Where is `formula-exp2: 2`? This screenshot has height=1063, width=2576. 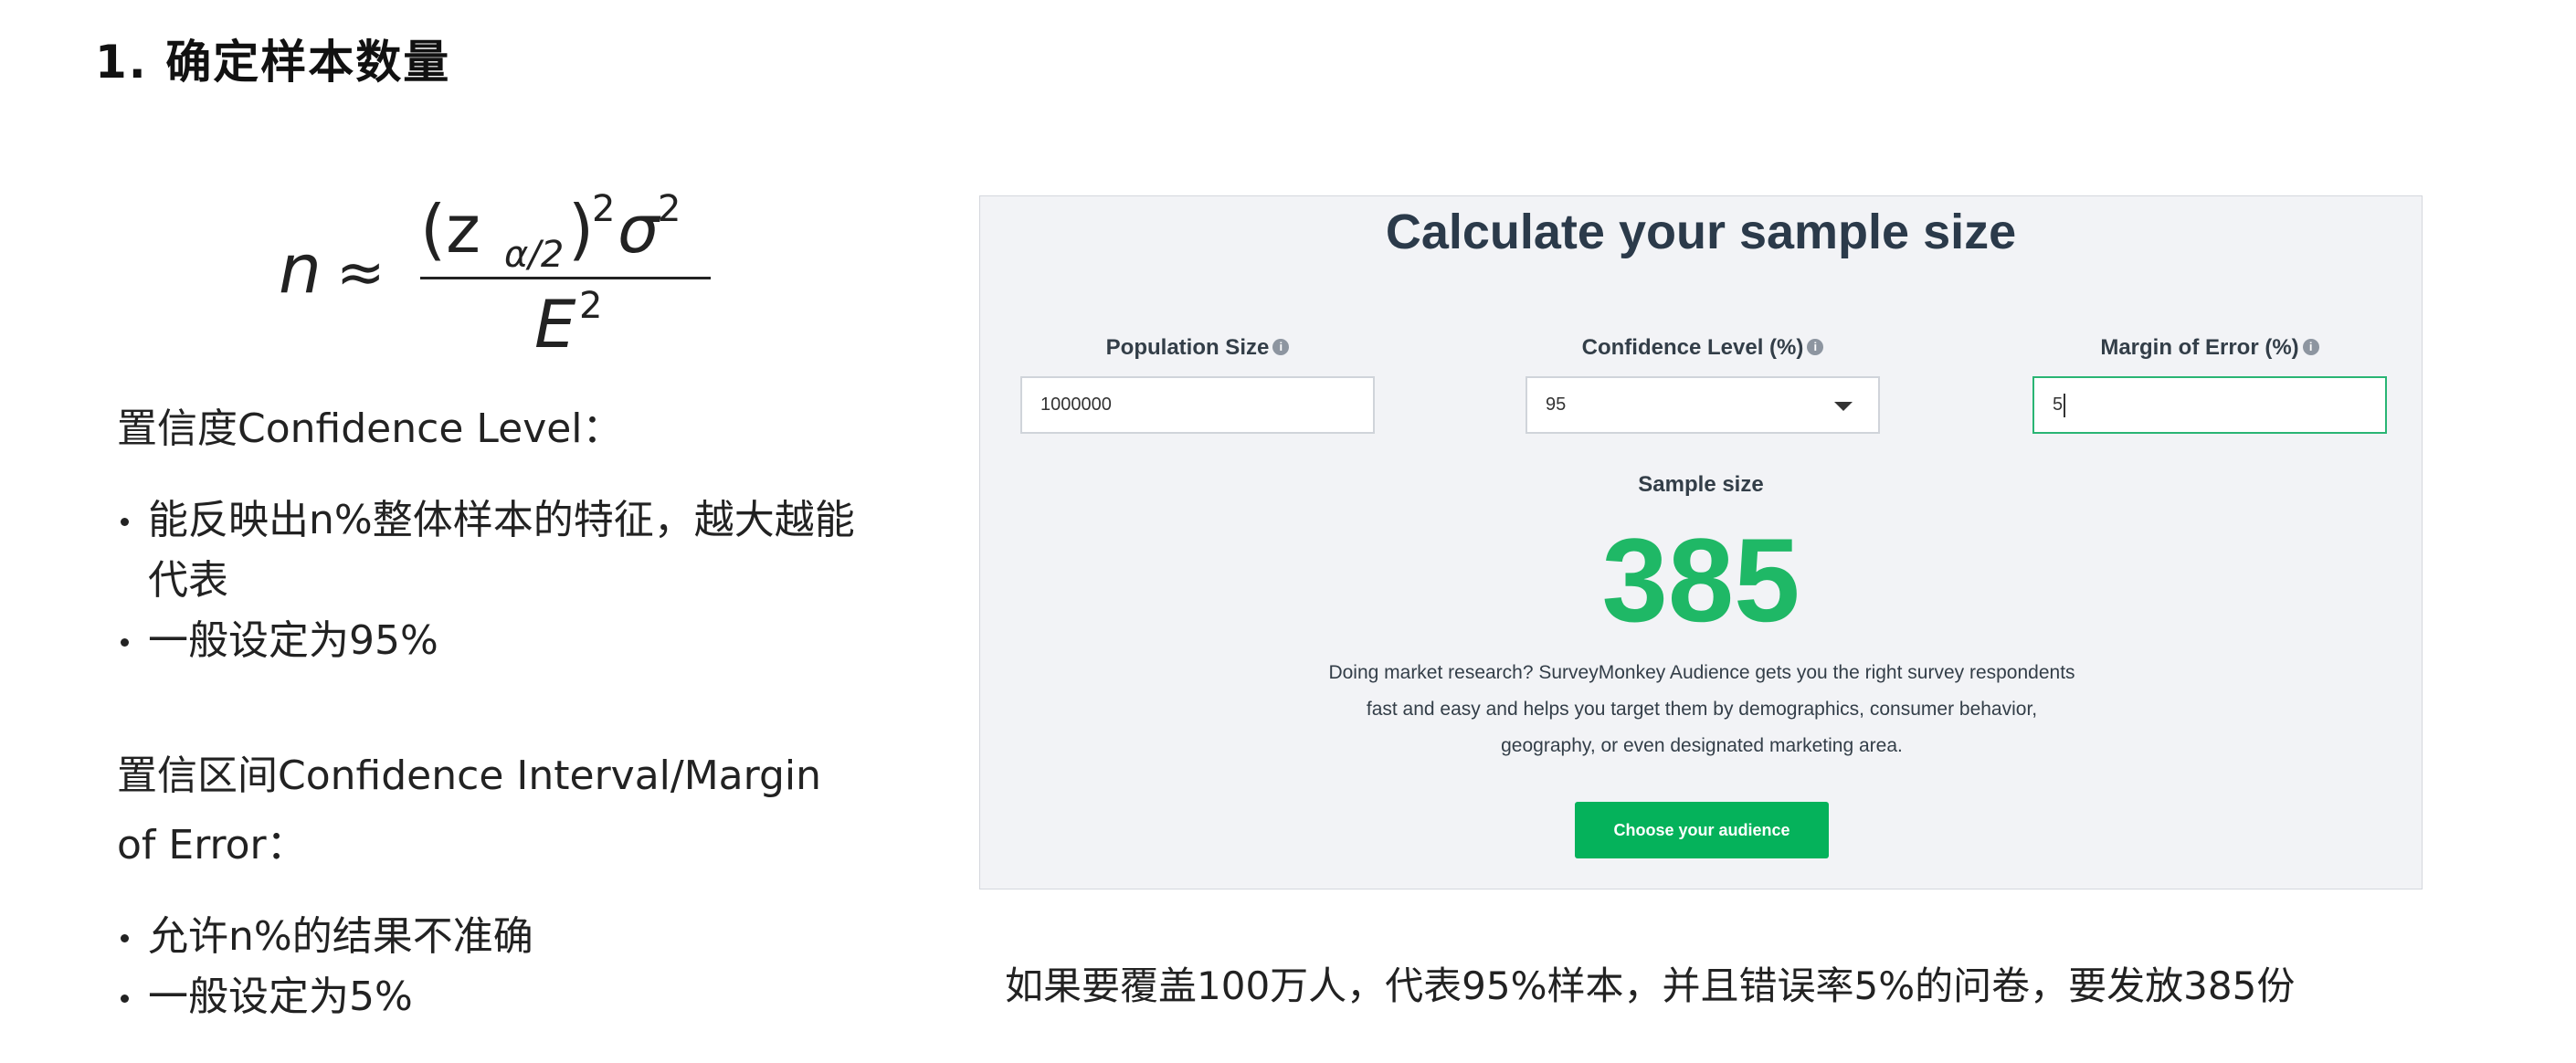
formula-exp2: 2 is located at coordinates (670, 209).